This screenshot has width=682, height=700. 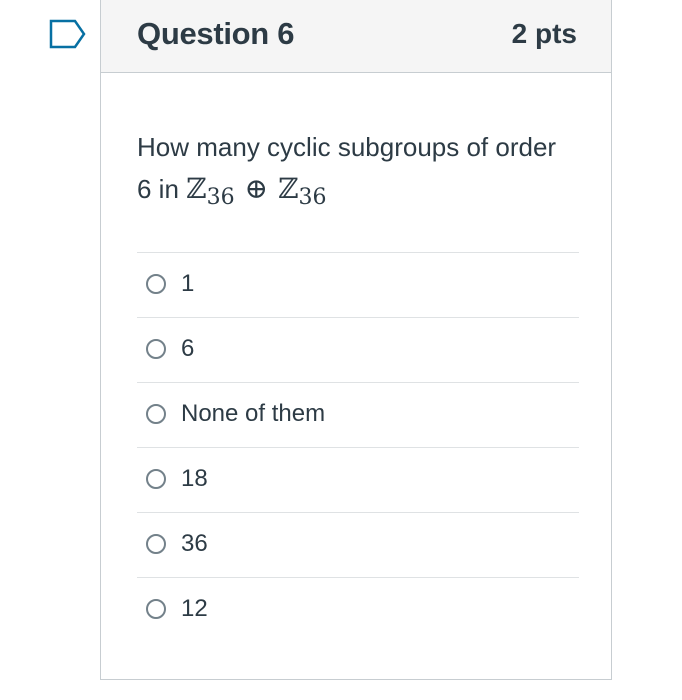 I want to click on answer-label: 12, so click(x=194, y=608).